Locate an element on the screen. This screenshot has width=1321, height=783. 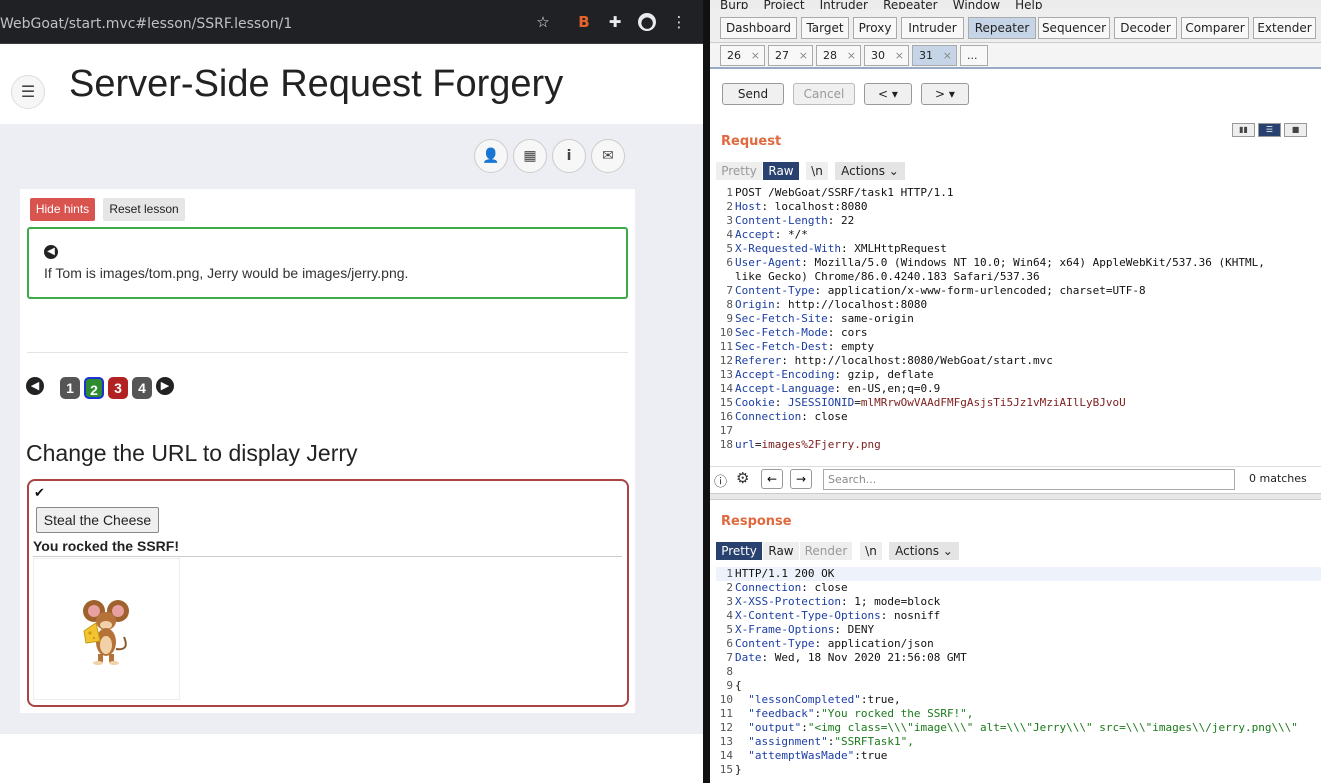
chart-icon: ▦ is located at coordinates (530, 156).